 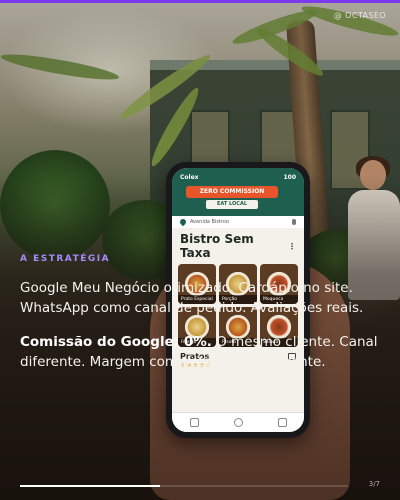 I want to click on phone-bottom-nav, so click(x=238, y=422).